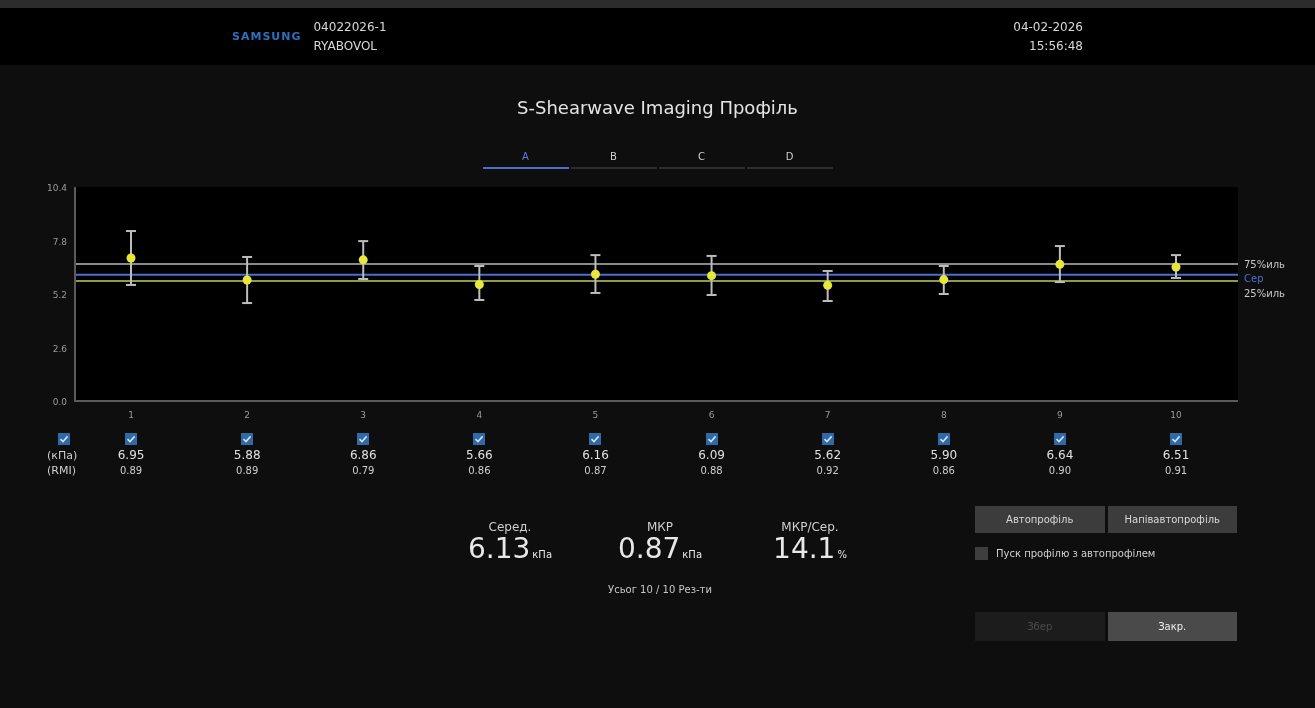 This screenshot has height=708, width=1315. Describe the element at coordinates (595, 470) in the screenshot. I see `rmi-value: 0.87` at that location.